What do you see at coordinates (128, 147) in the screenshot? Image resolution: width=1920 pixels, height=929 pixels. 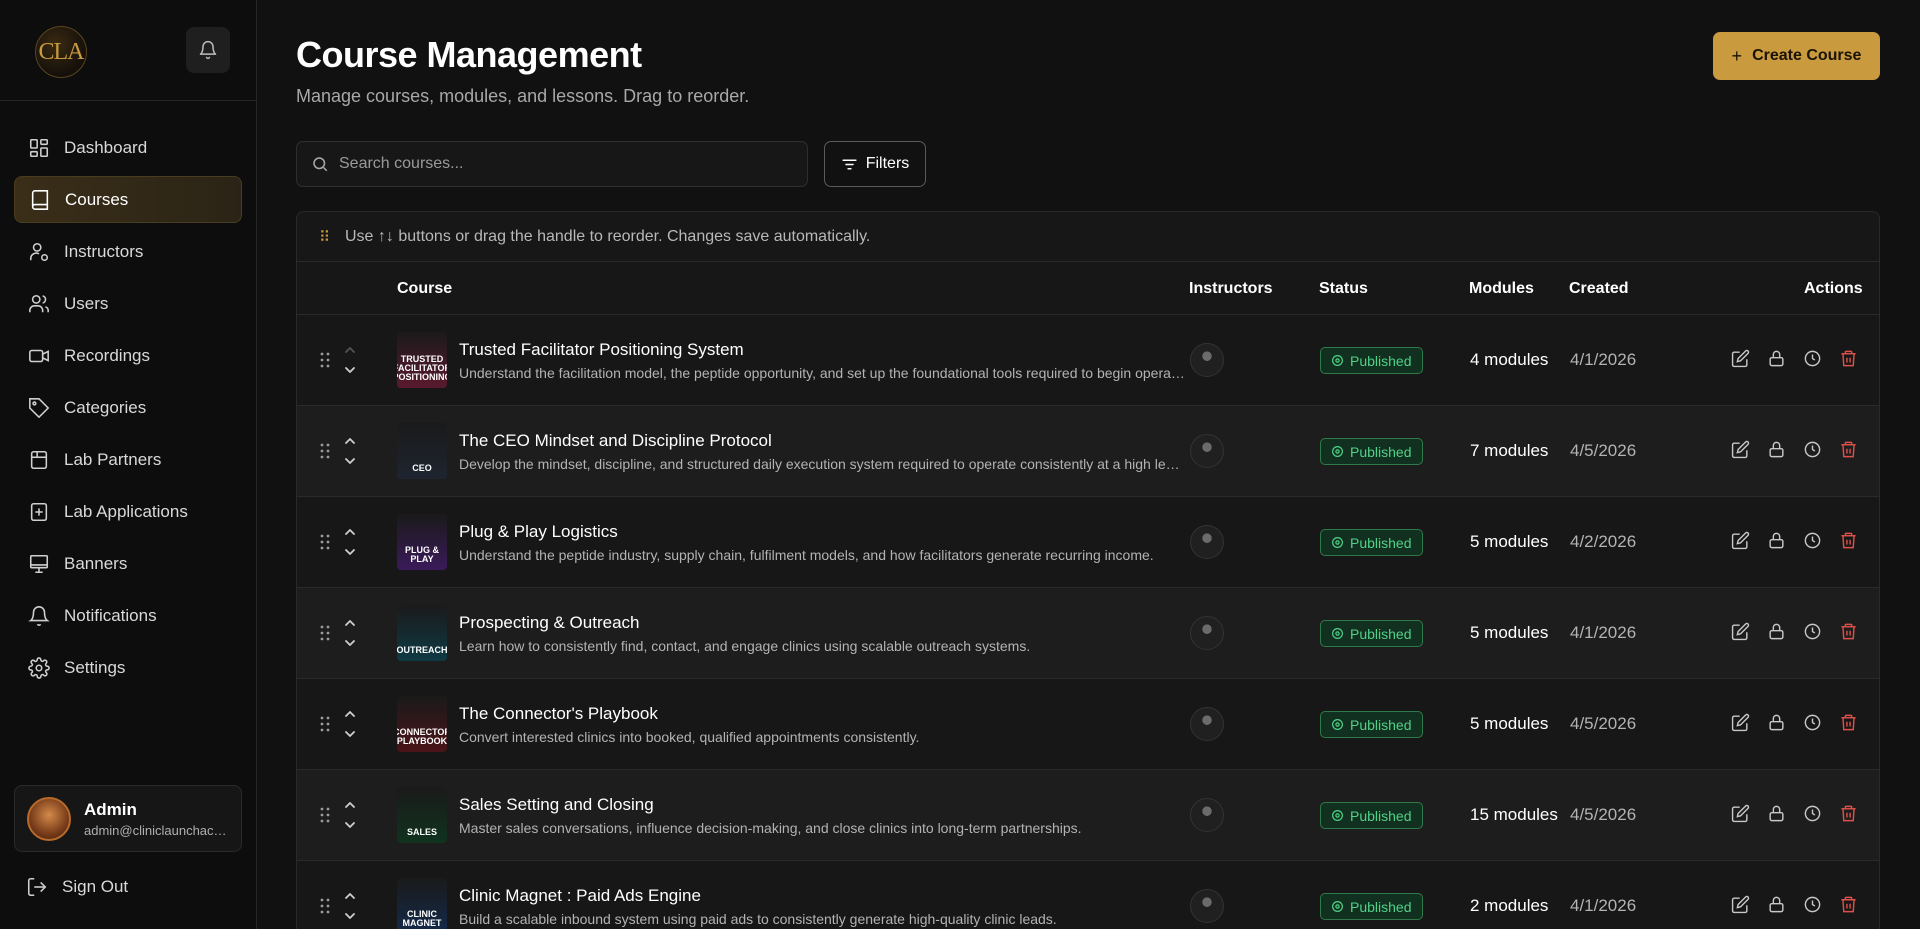 I see `sidebar-item-dashboard: Dashboard` at bounding box center [128, 147].